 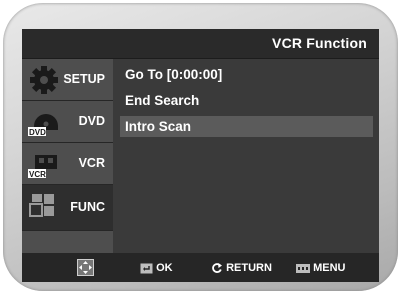 What do you see at coordinates (200, 267) in the screenshot?
I see `bottom-help-bar: OK RETURN MENU` at bounding box center [200, 267].